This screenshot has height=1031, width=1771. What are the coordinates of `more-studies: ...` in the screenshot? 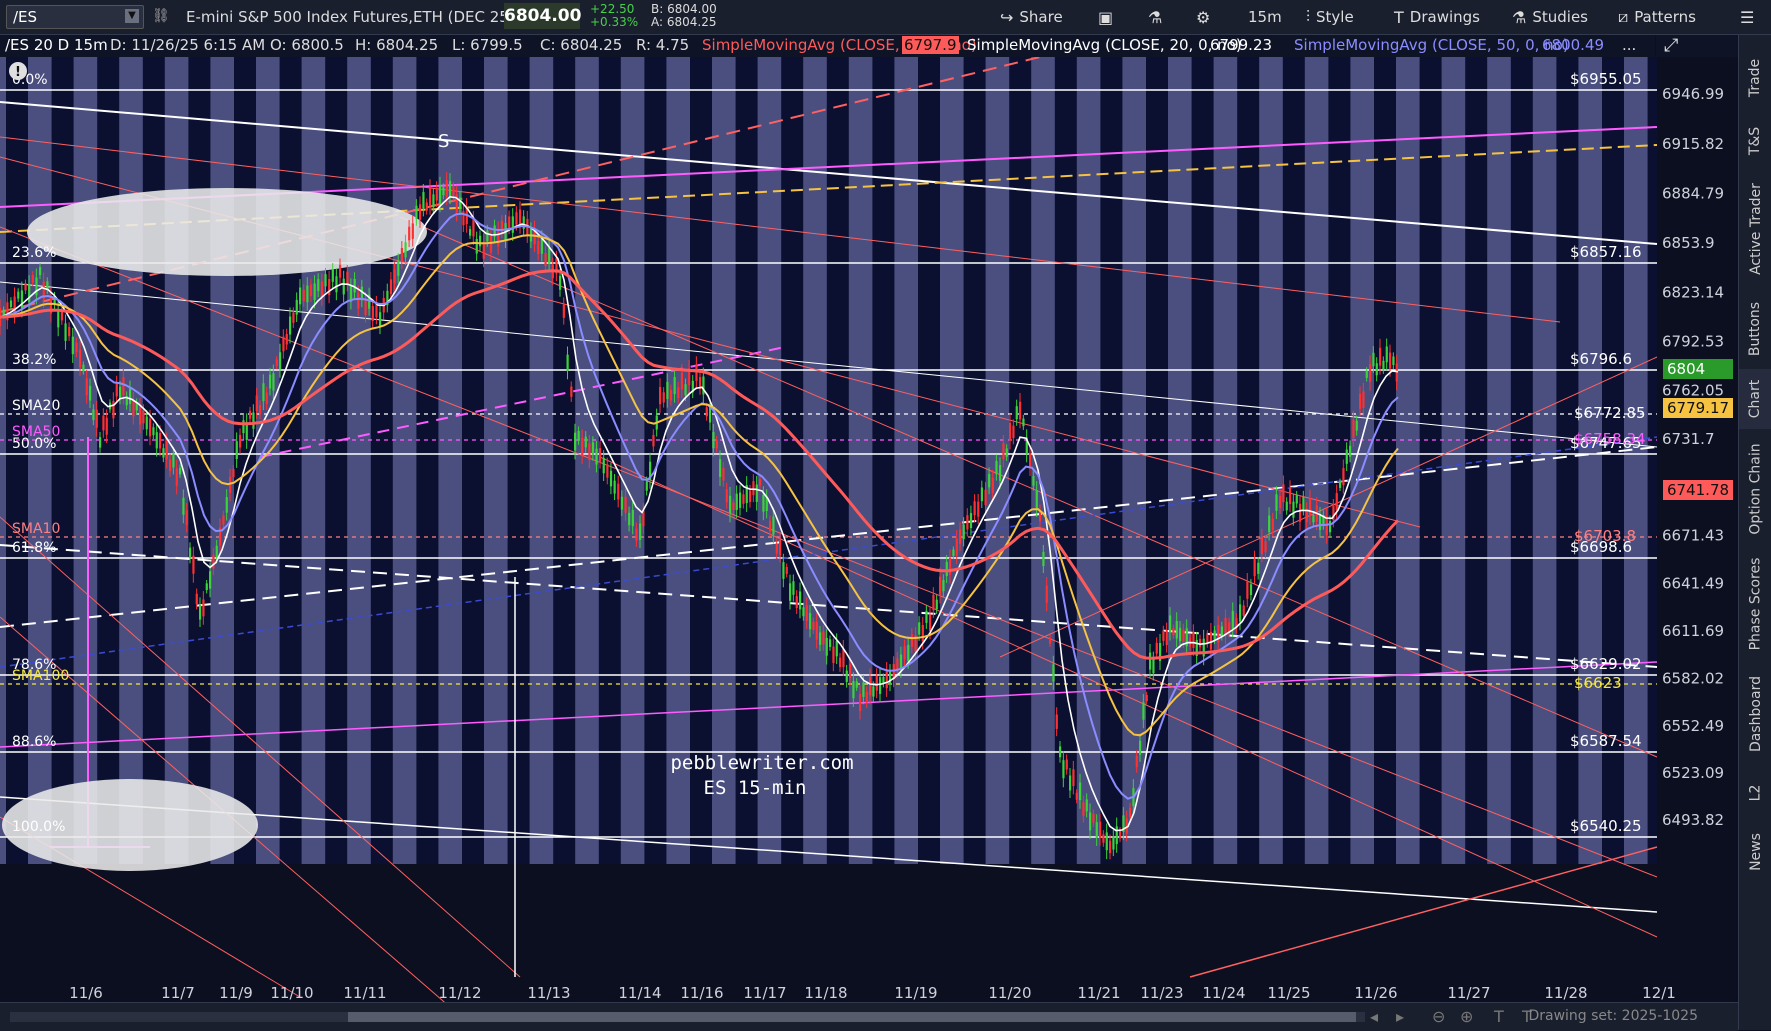 It's located at (1629, 45).